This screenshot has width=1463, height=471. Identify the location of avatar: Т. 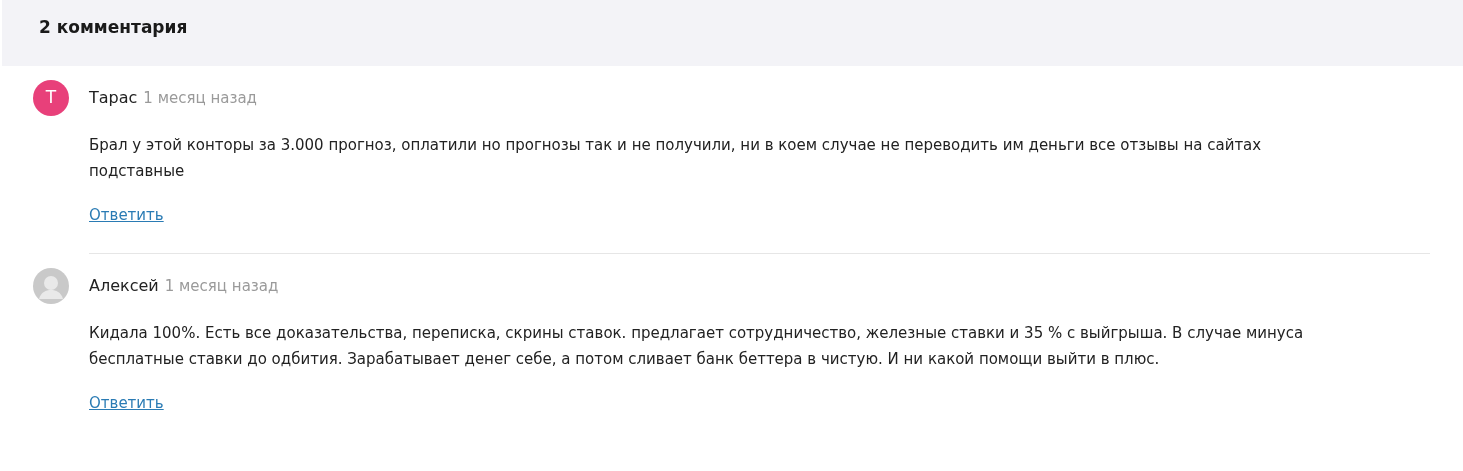
(51, 98).